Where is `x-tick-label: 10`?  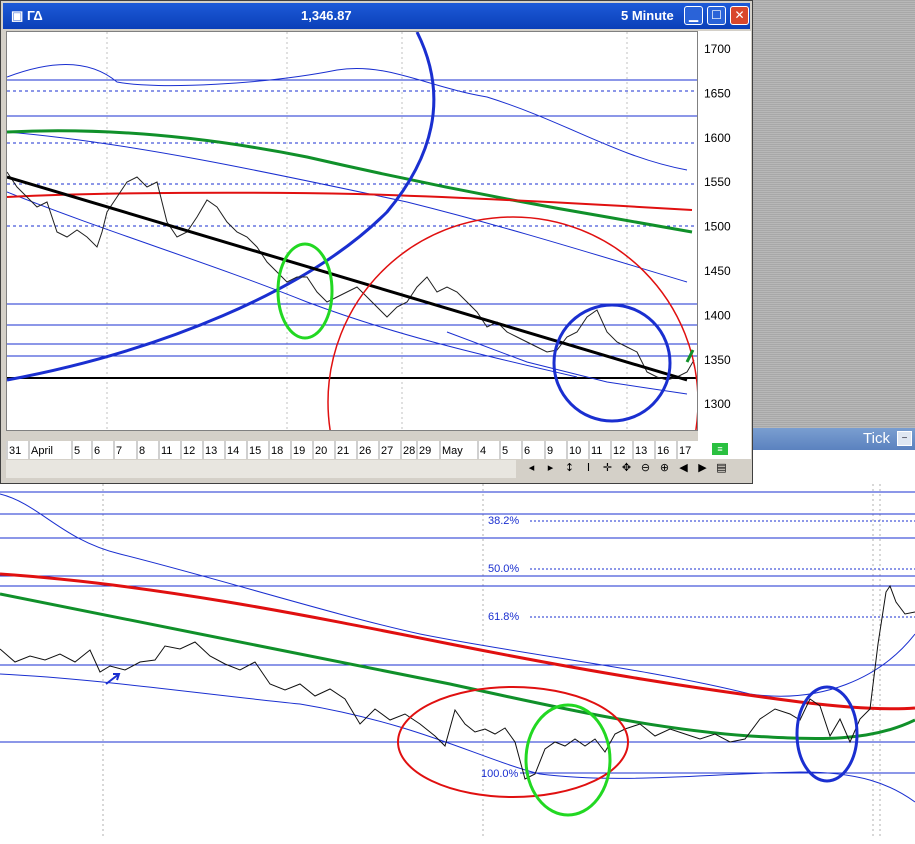
x-tick-label: 10 is located at coordinates (575, 451).